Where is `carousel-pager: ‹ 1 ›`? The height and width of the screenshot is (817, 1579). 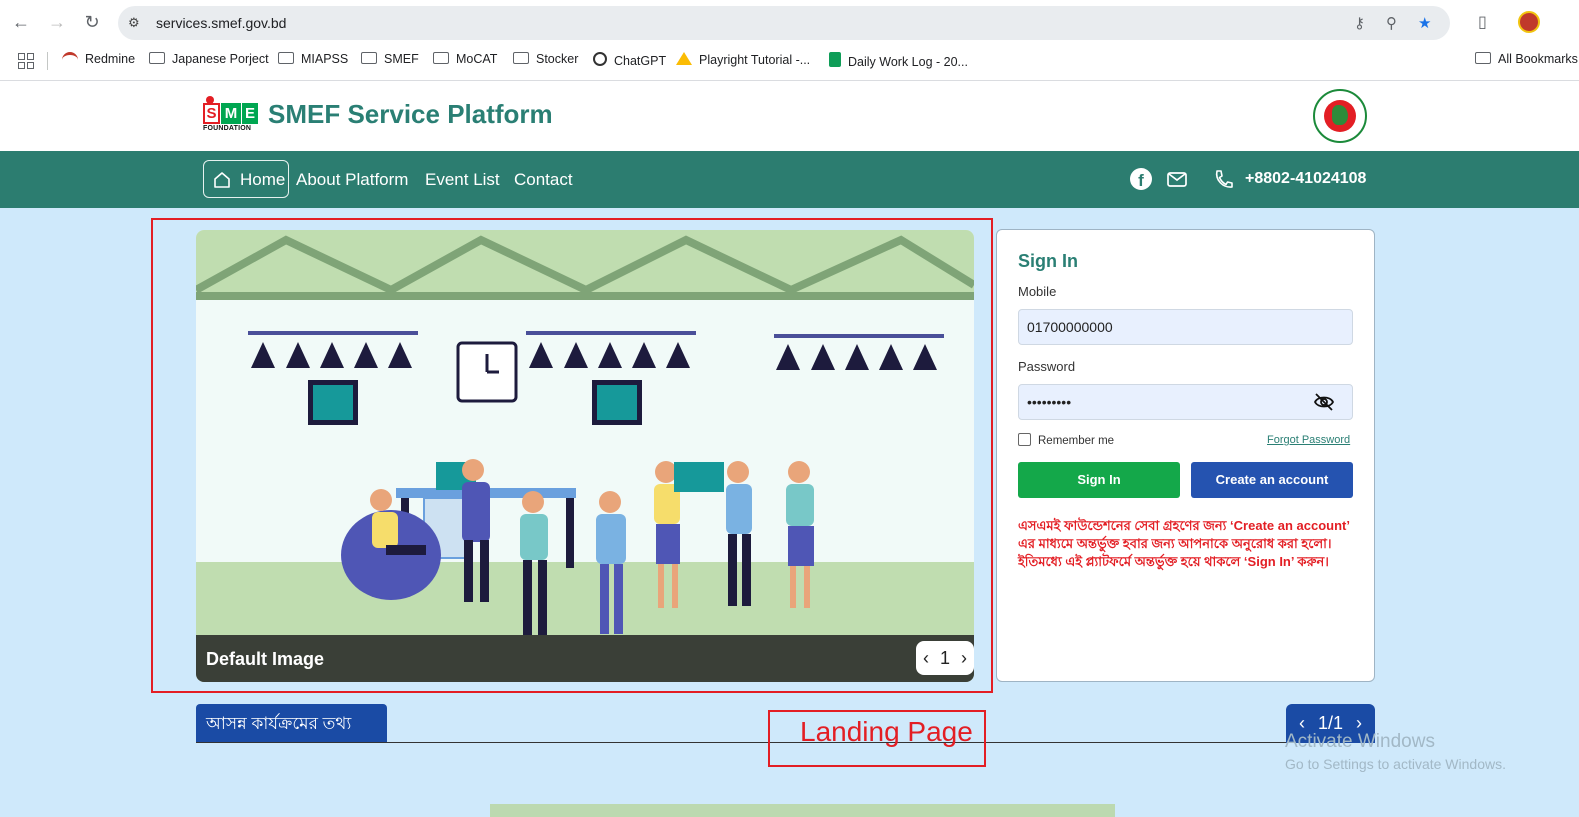
carousel-pager: ‹ 1 › is located at coordinates (945, 658).